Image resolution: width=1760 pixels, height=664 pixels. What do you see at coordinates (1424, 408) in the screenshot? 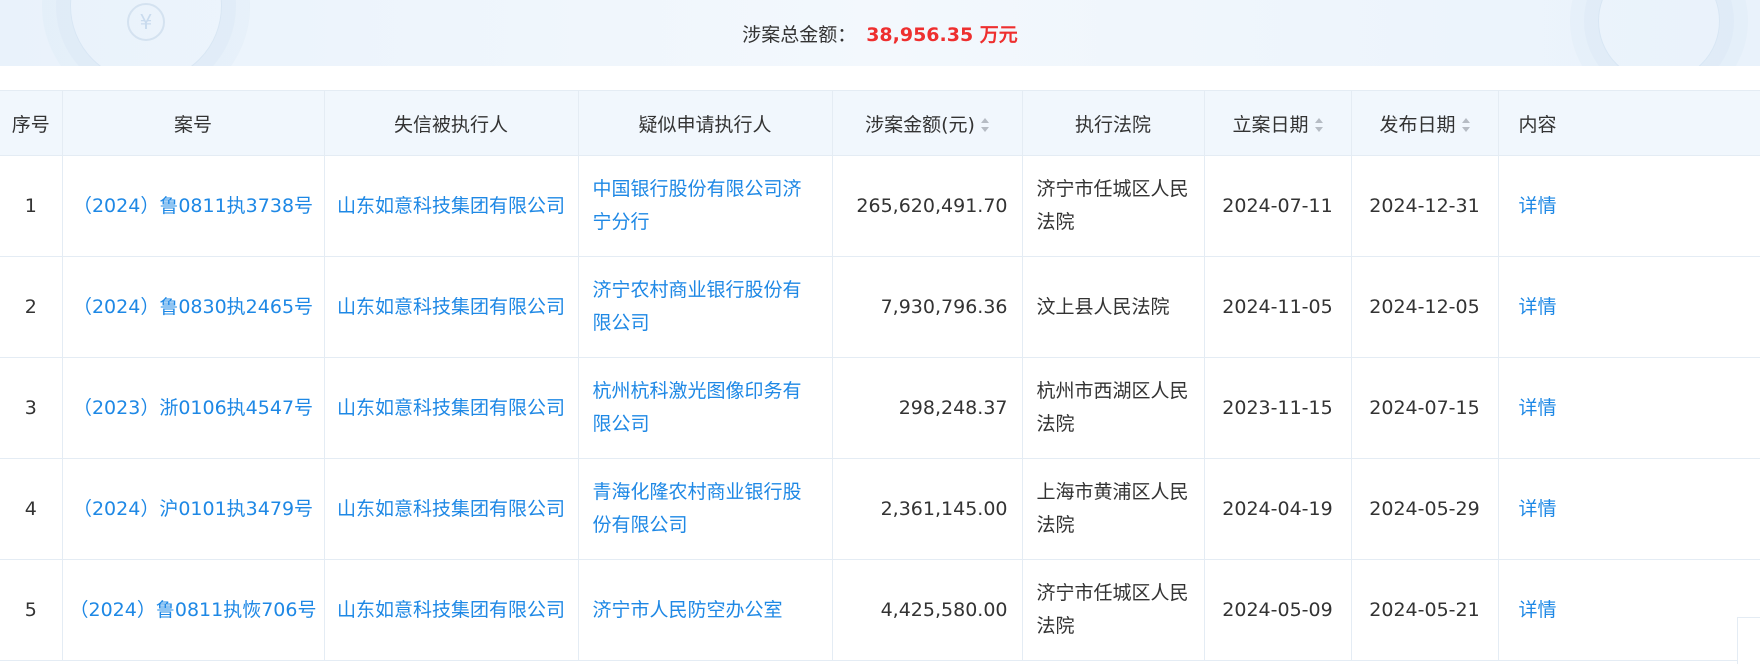
I see `cell-publish-date: 2024-07-15` at bounding box center [1424, 408].